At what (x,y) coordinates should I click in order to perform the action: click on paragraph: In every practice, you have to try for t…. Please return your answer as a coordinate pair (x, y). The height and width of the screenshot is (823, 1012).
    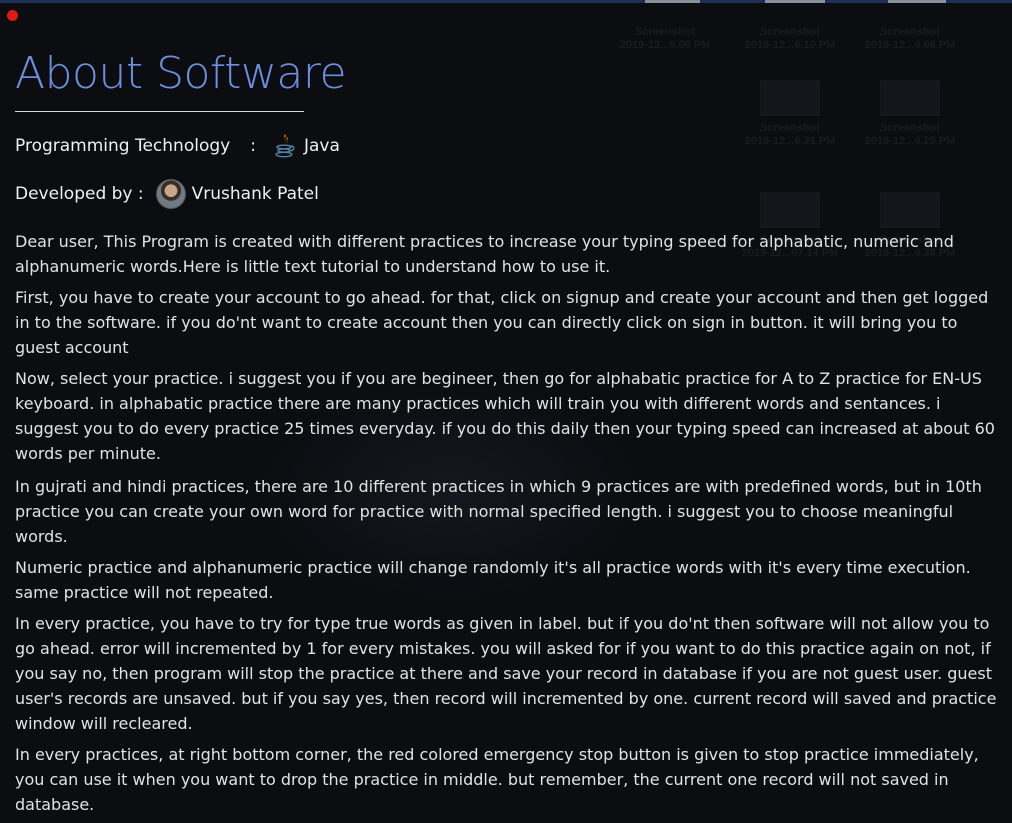
    Looking at the image, I should click on (506, 673).